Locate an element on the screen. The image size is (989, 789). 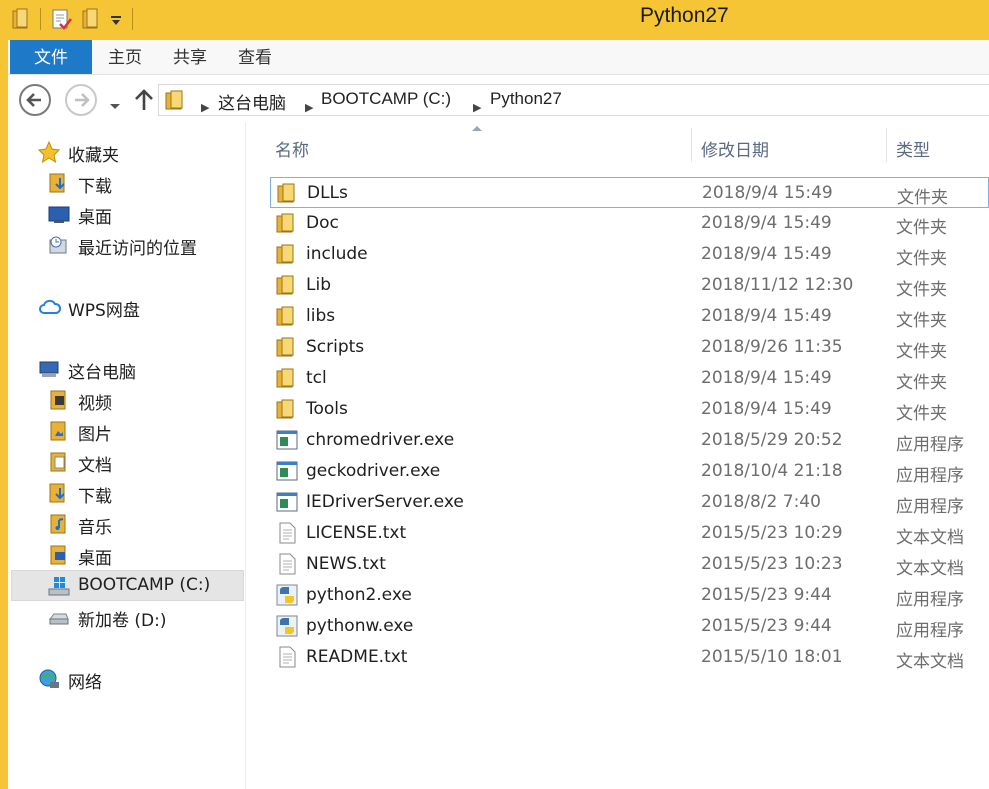
file-name: Doc is located at coordinates (322, 223).